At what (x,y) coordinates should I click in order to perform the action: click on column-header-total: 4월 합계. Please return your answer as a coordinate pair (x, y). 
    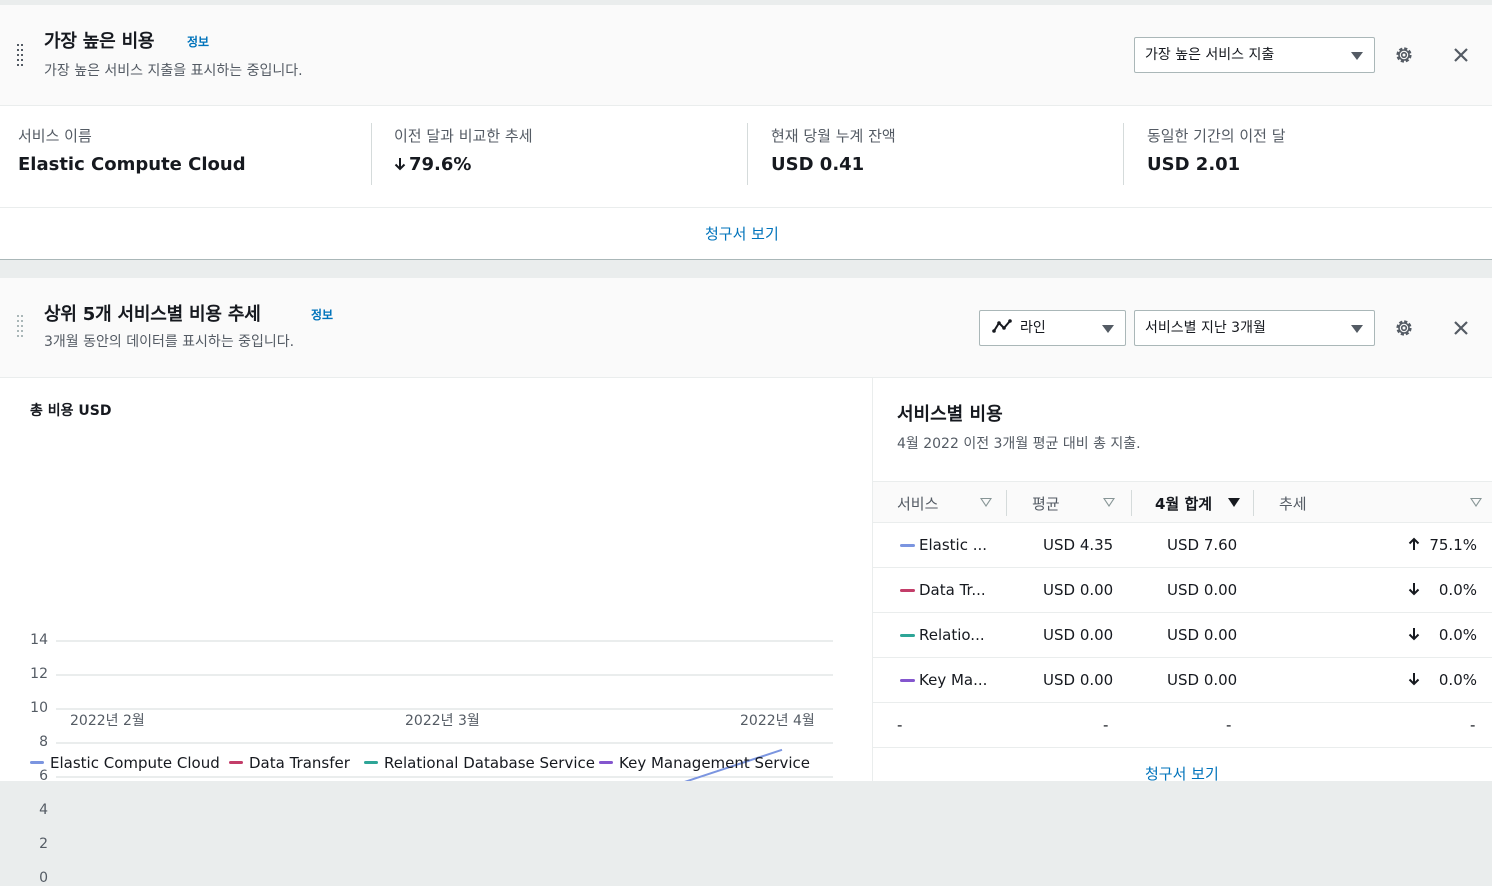
    Looking at the image, I should click on (1183, 503).